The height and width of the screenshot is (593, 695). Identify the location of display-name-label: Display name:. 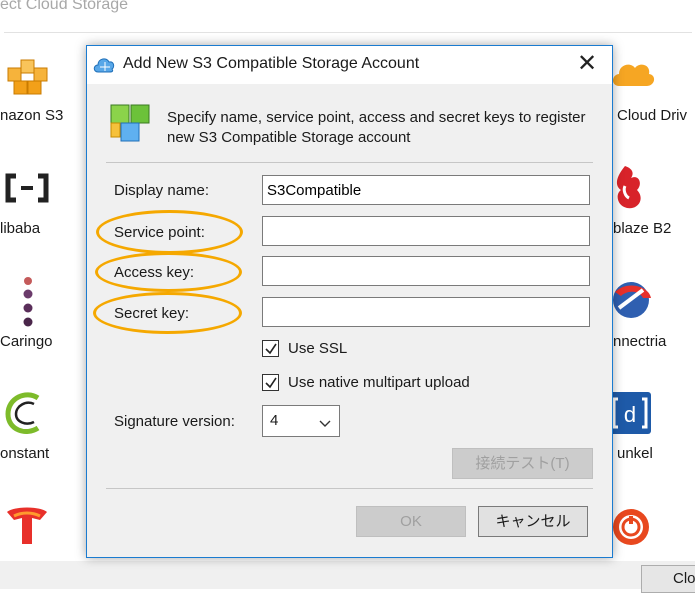
(162, 190).